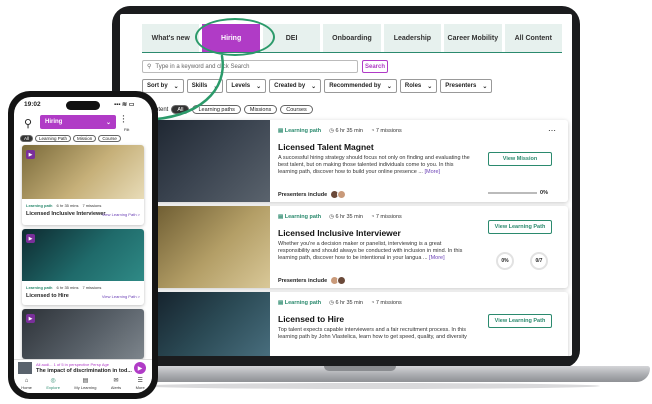 This screenshot has width=652, height=404. What do you see at coordinates (85, 381) in the screenshot?
I see `book-icon: ▤` at bounding box center [85, 381].